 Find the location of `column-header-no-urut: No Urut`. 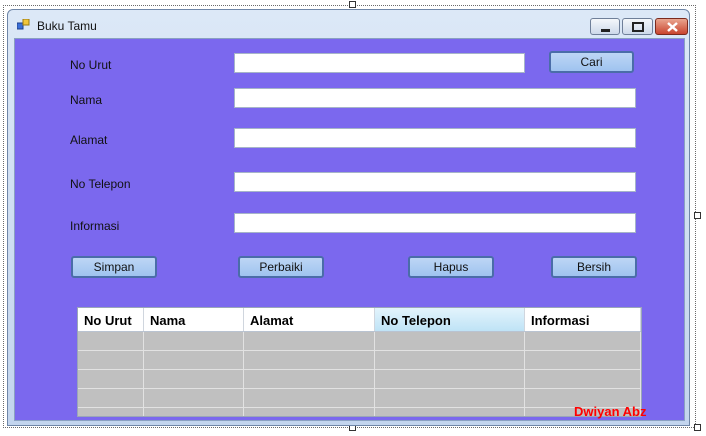

column-header-no-urut: No Urut is located at coordinates (111, 319).